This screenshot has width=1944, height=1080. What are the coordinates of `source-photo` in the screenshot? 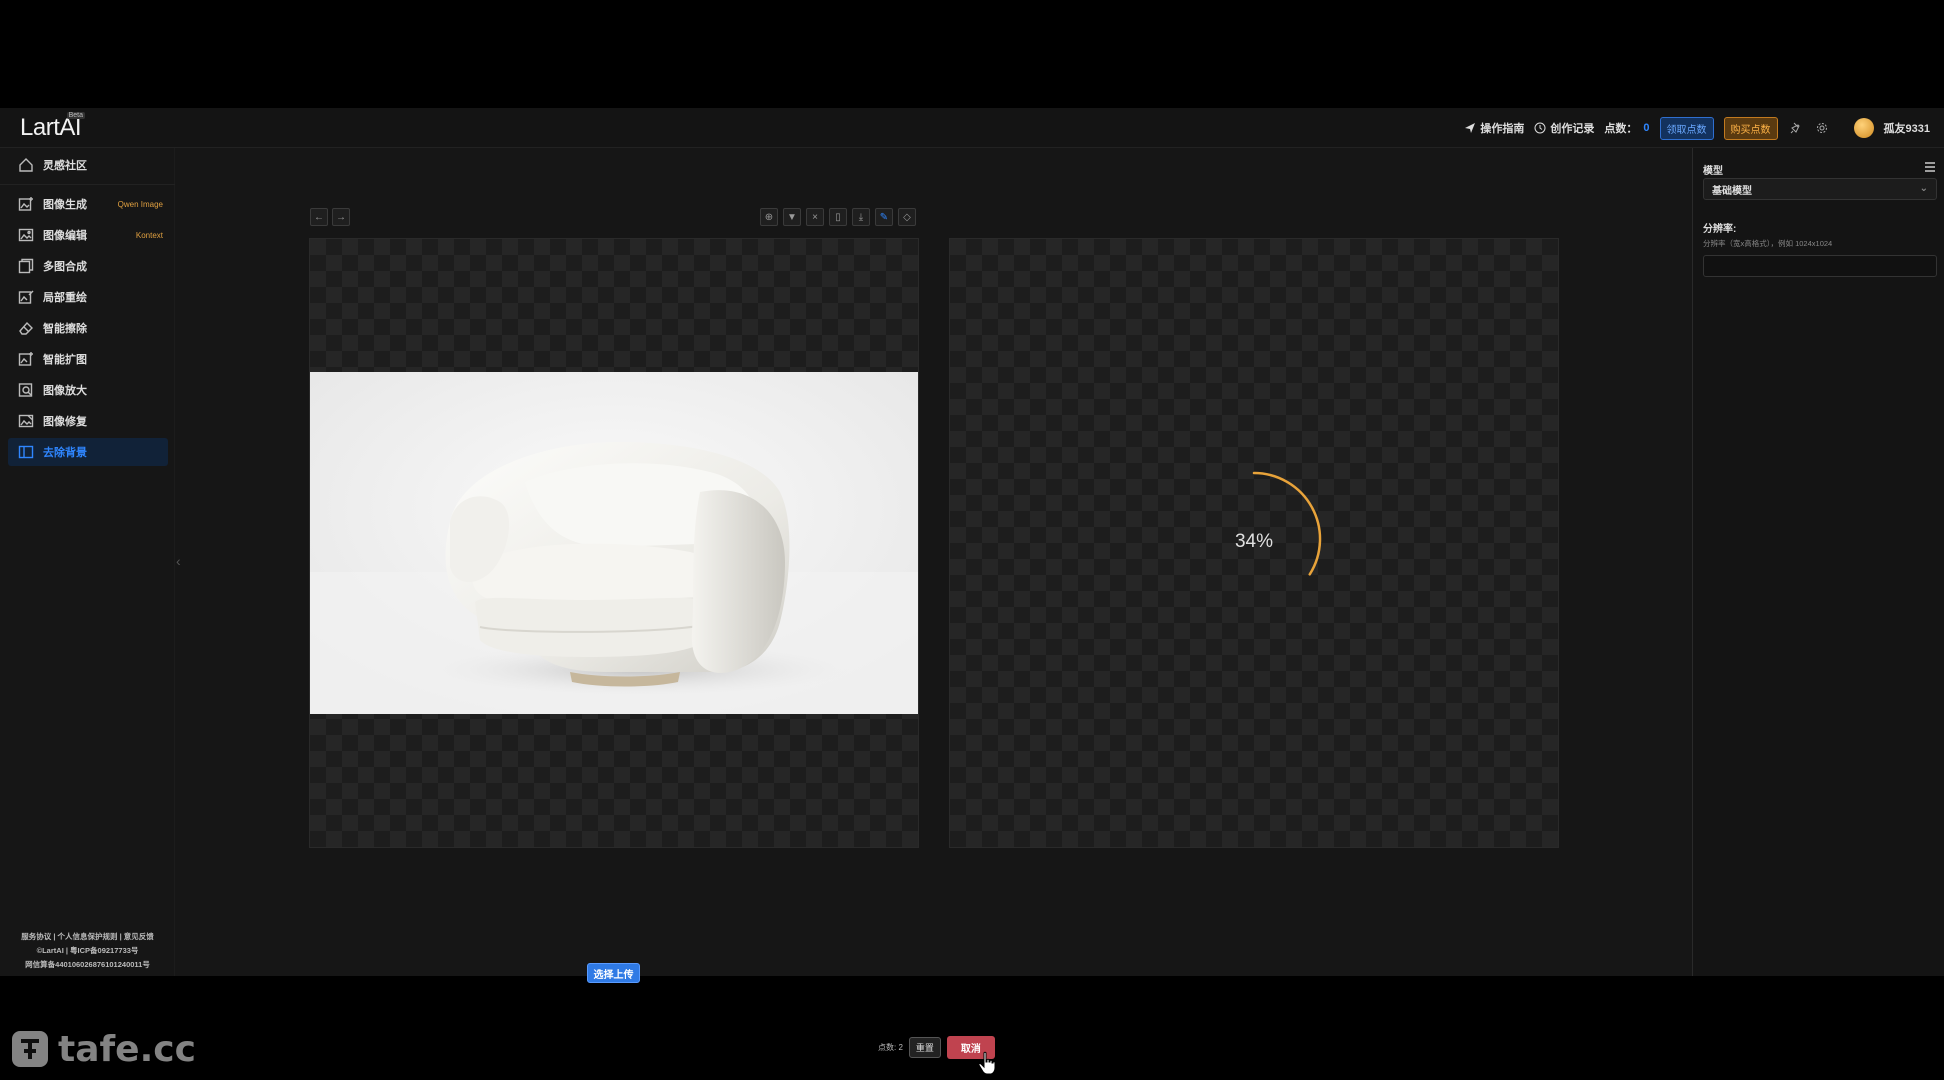 It's located at (614, 543).